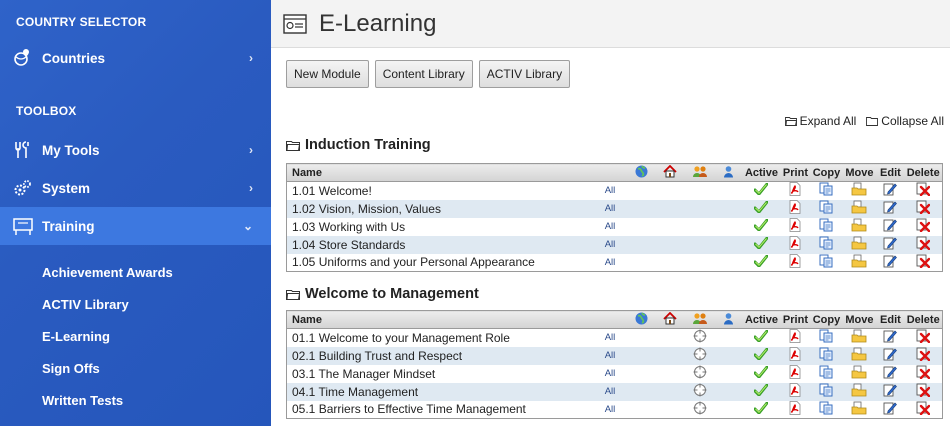 Image resolution: width=950 pixels, height=426 pixels. What do you see at coordinates (442, 337) in the screenshot?
I see `module-name: 01.1 Welcome to your Management Role` at bounding box center [442, 337].